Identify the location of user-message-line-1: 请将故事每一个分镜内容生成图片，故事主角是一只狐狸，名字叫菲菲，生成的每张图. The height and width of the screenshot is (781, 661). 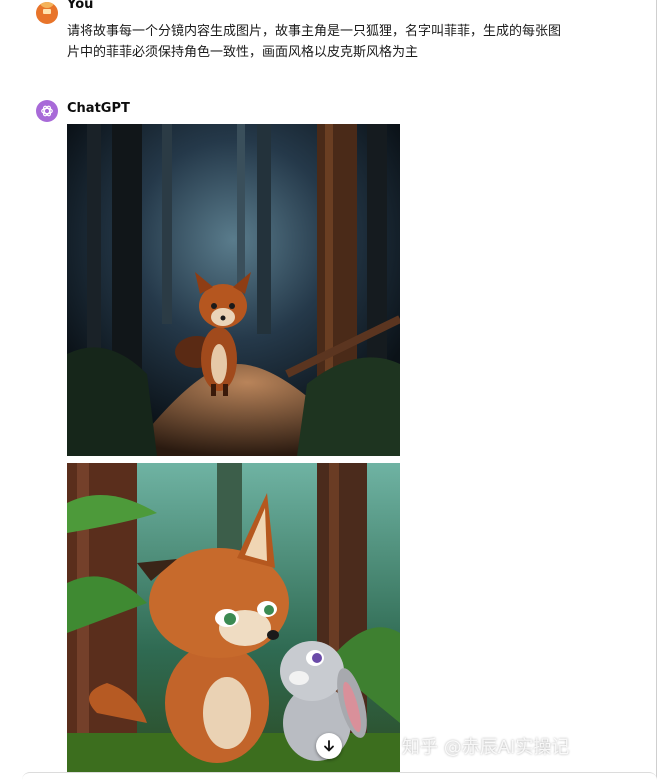
(314, 31).